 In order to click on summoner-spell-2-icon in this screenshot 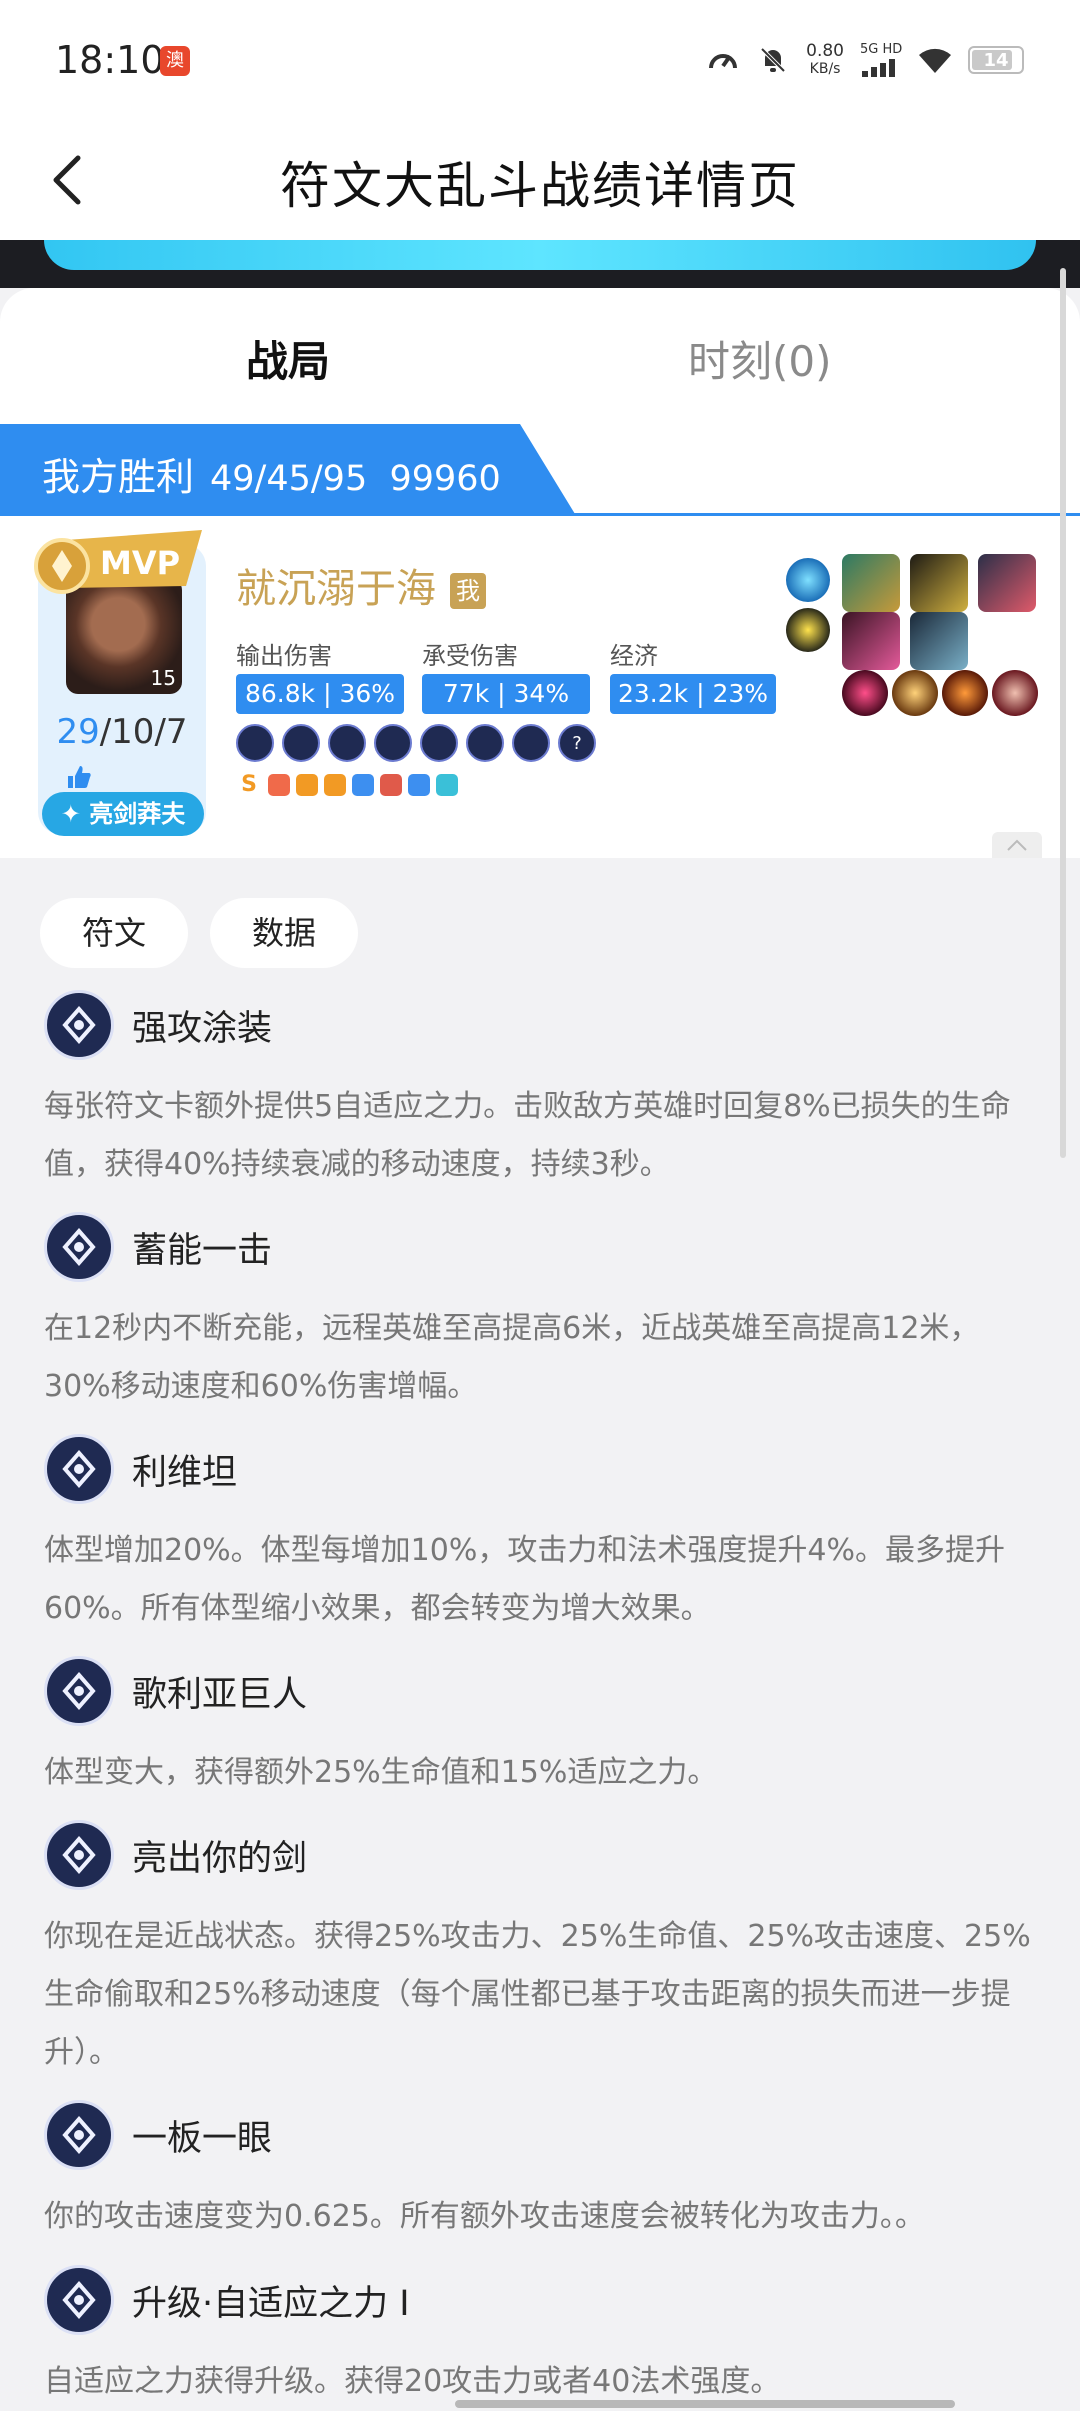, I will do `click(808, 630)`.